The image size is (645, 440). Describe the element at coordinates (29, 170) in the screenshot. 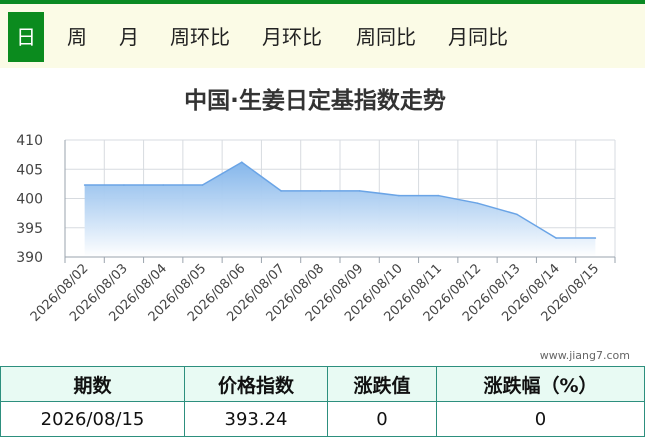

I see `y-tick-label: 405` at that location.